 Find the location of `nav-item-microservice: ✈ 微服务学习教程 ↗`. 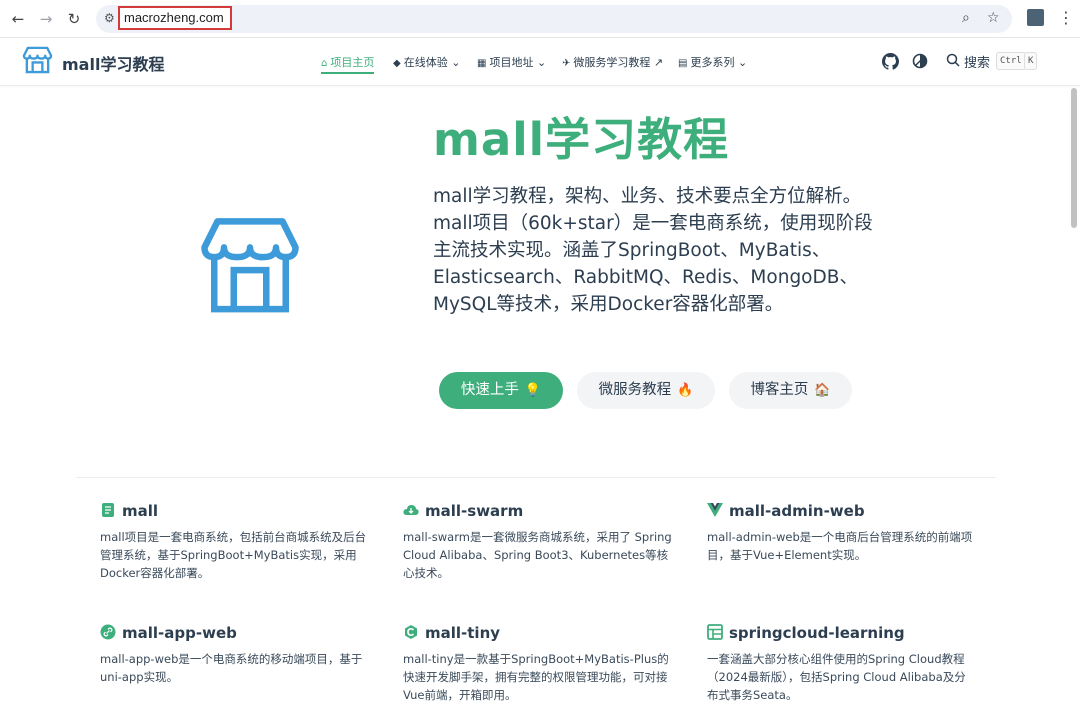

nav-item-microservice: ✈ 微服务学习教程 ↗ is located at coordinates (612, 64).